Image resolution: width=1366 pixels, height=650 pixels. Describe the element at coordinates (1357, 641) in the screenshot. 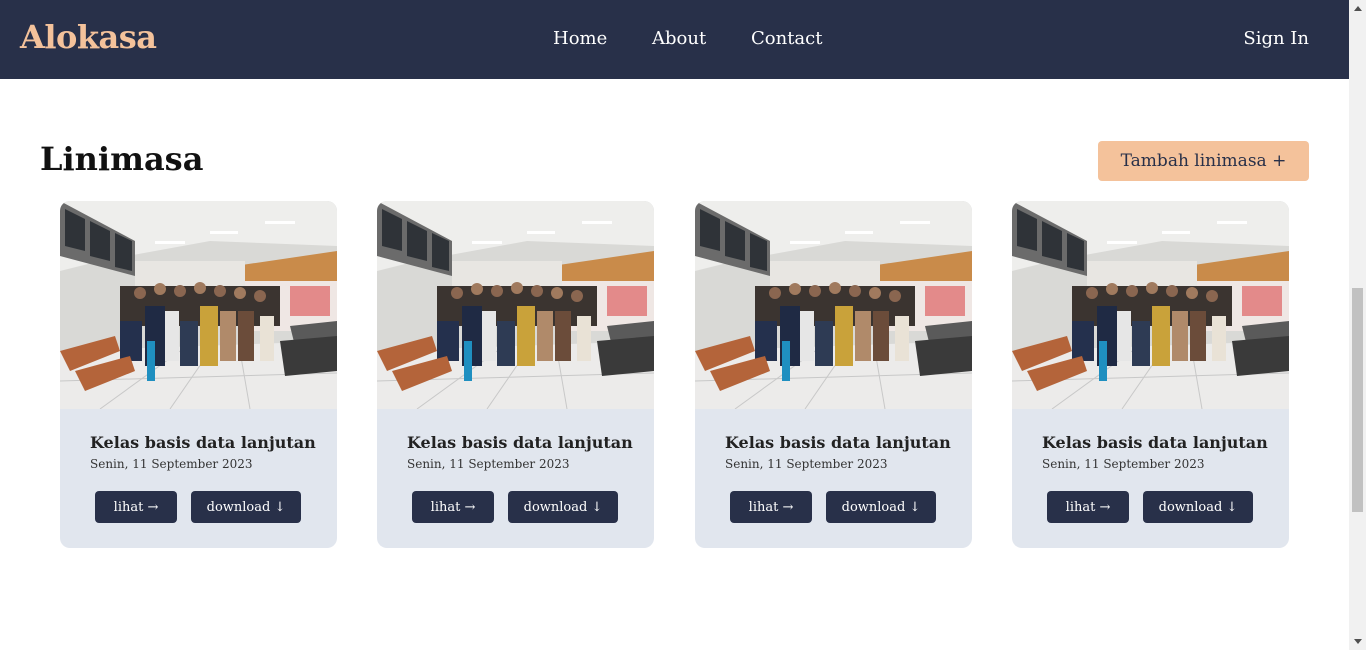

I see `scroll-down-arrow-icon` at that location.